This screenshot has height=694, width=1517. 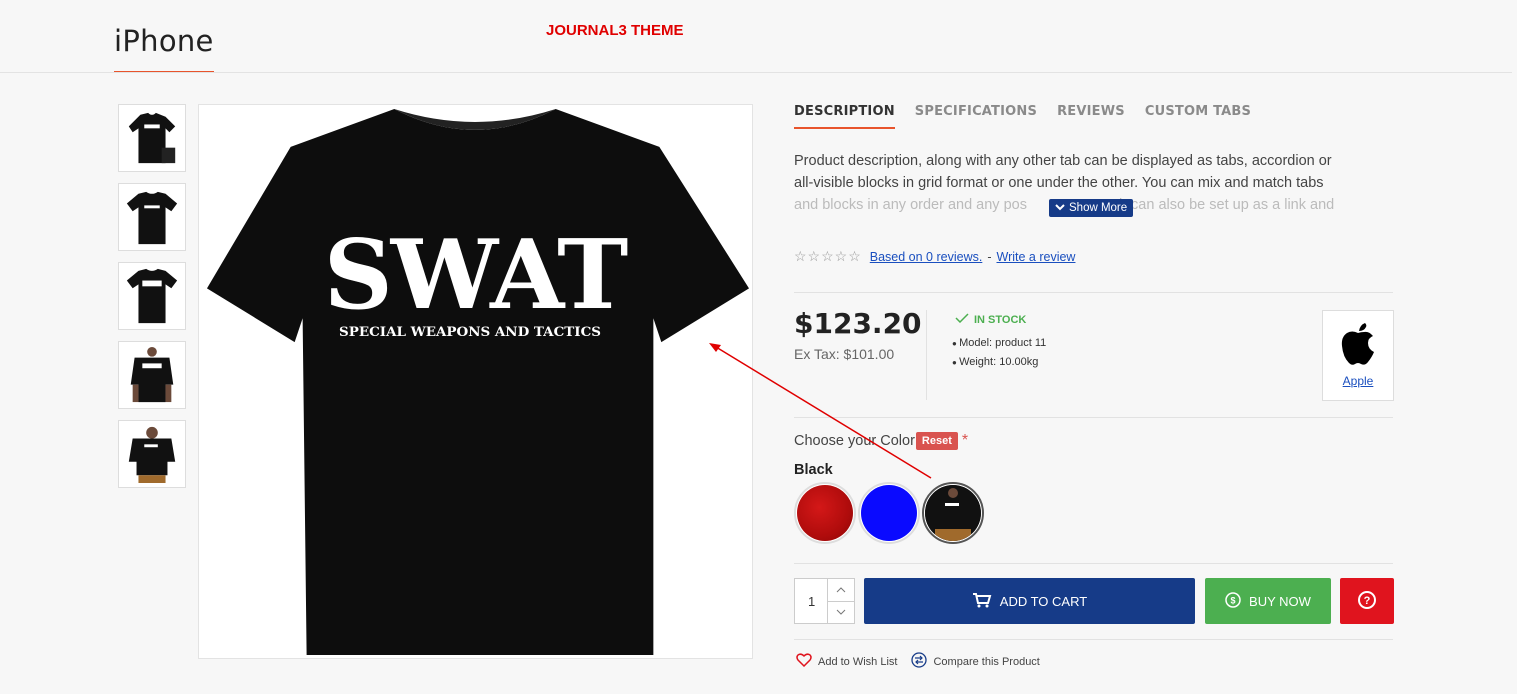 I want to click on page-title: iPhone, so click(x=164, y=41).